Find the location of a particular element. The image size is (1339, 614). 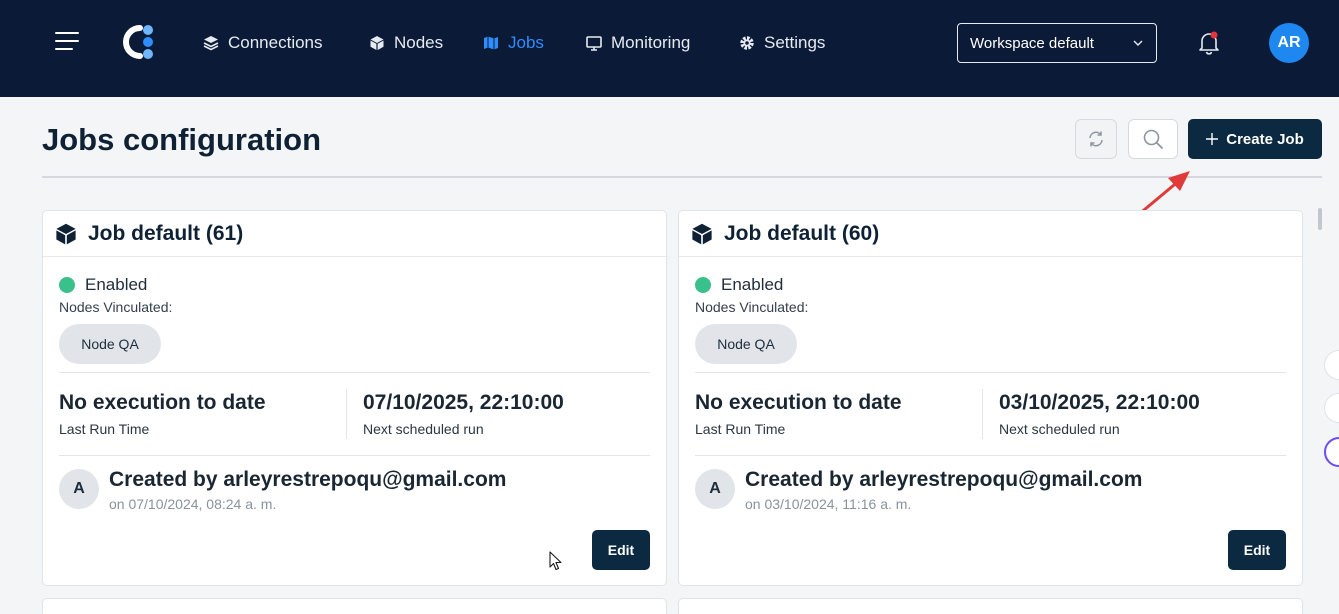

nav-monitoring: Monitoring is located at coordinates (638, 43).